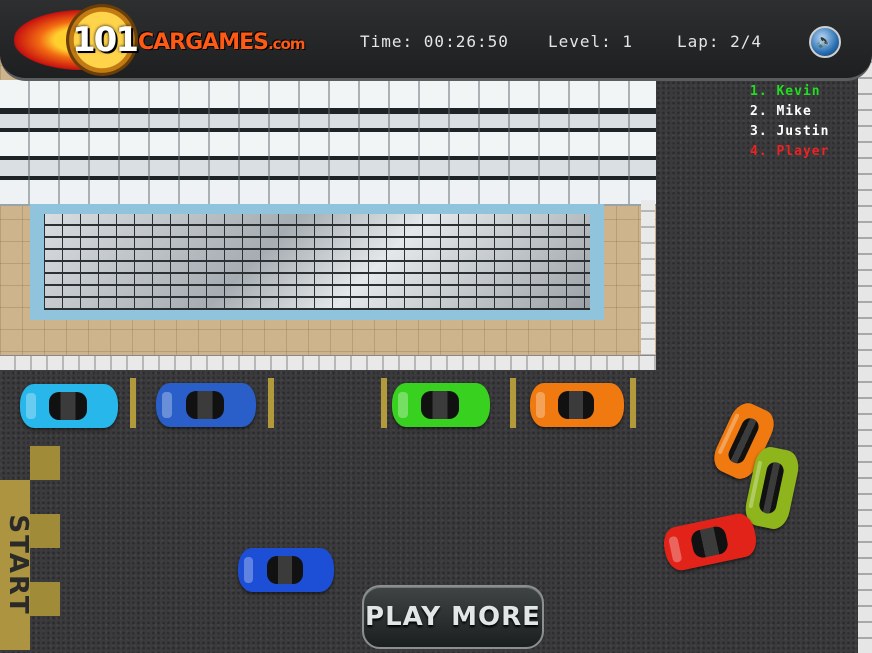  What do you see at coordinates (825, 42) in the screenshot?
I see `speaker-icon: 🔈` at bounding box center [825, 42].